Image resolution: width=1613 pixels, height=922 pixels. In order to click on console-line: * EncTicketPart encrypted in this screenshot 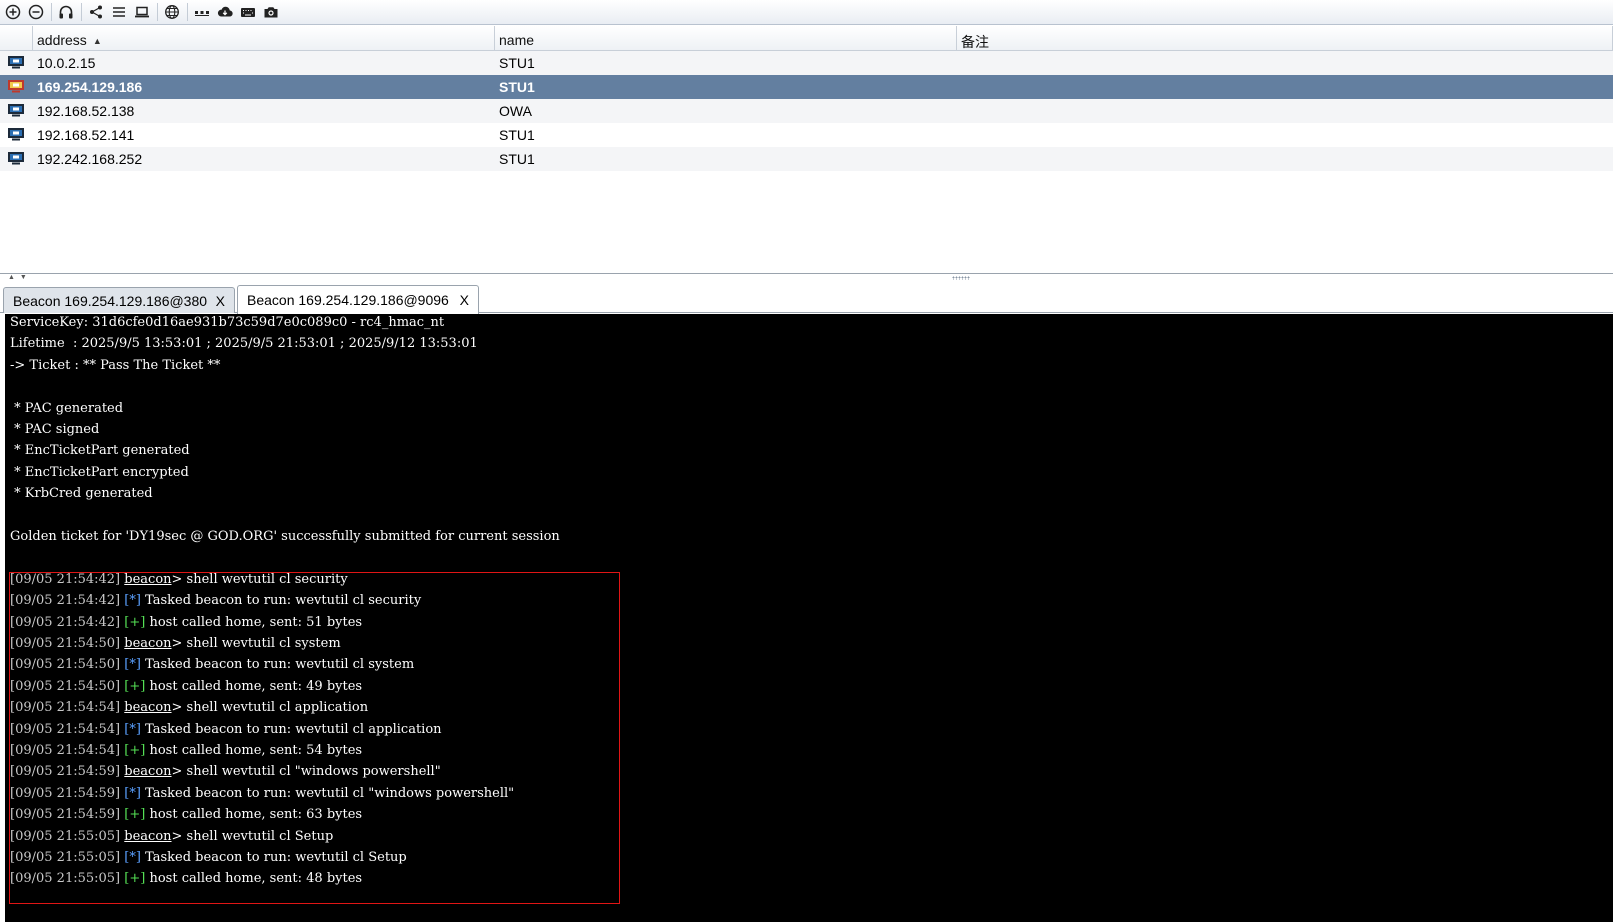, I will do `click(99, 472)`.